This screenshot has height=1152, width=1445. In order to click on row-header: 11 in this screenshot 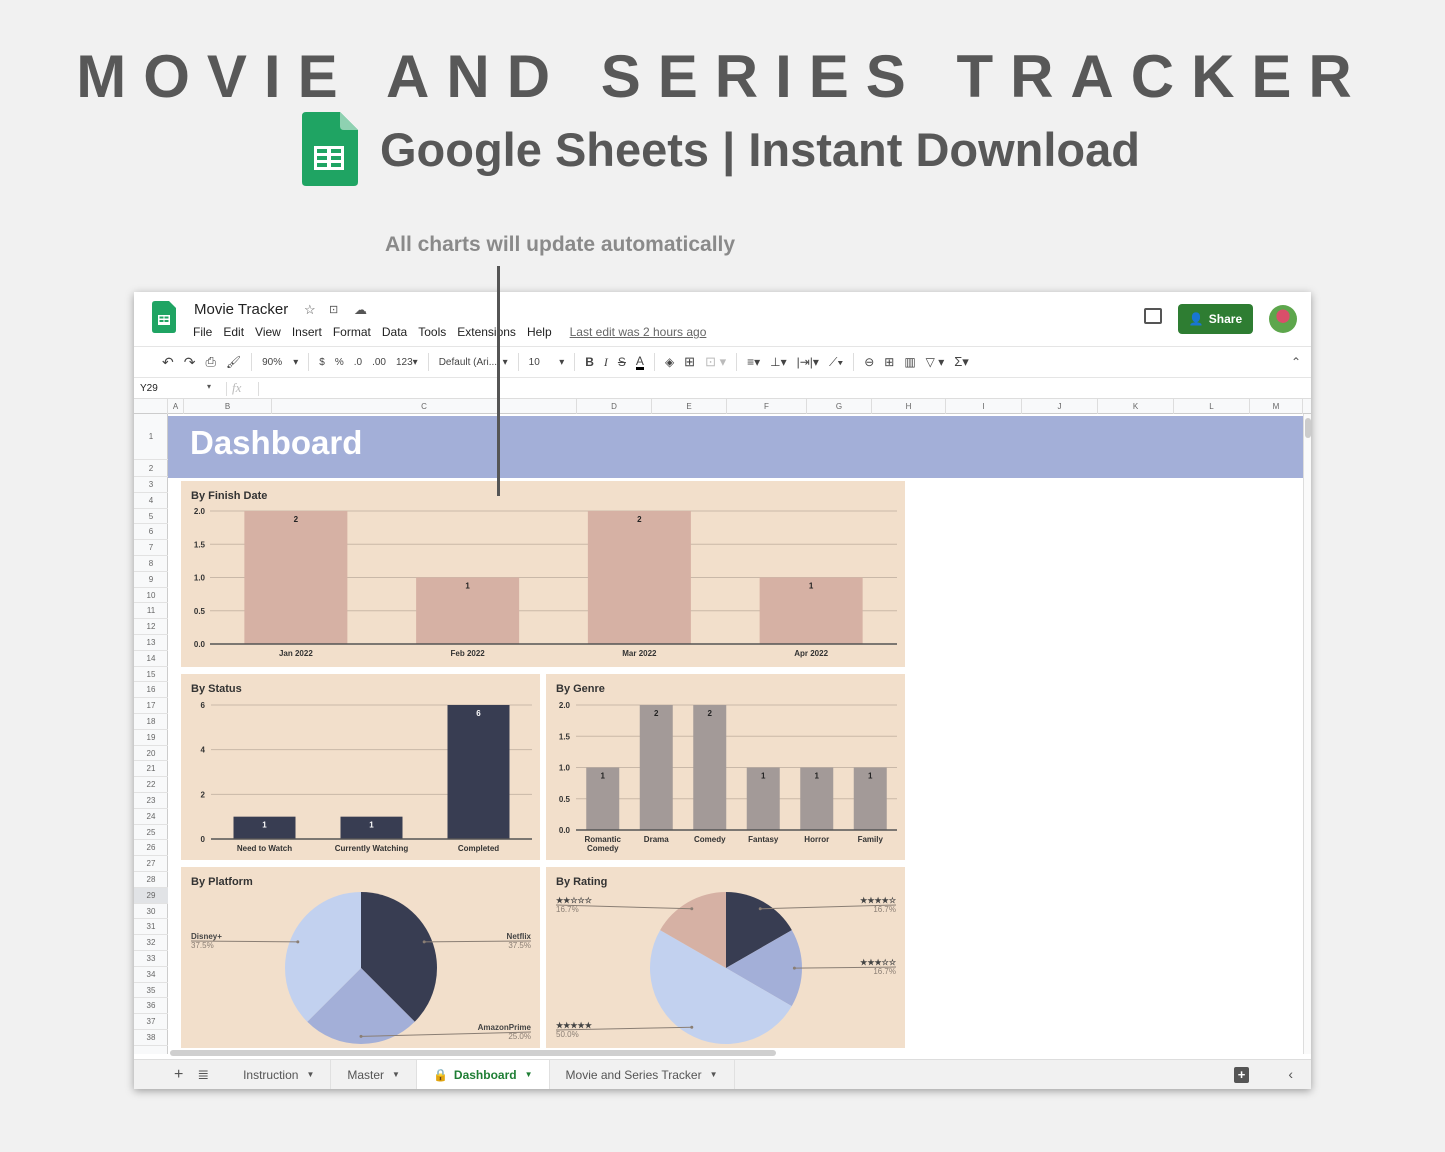, I will do `click(151, 611)`.